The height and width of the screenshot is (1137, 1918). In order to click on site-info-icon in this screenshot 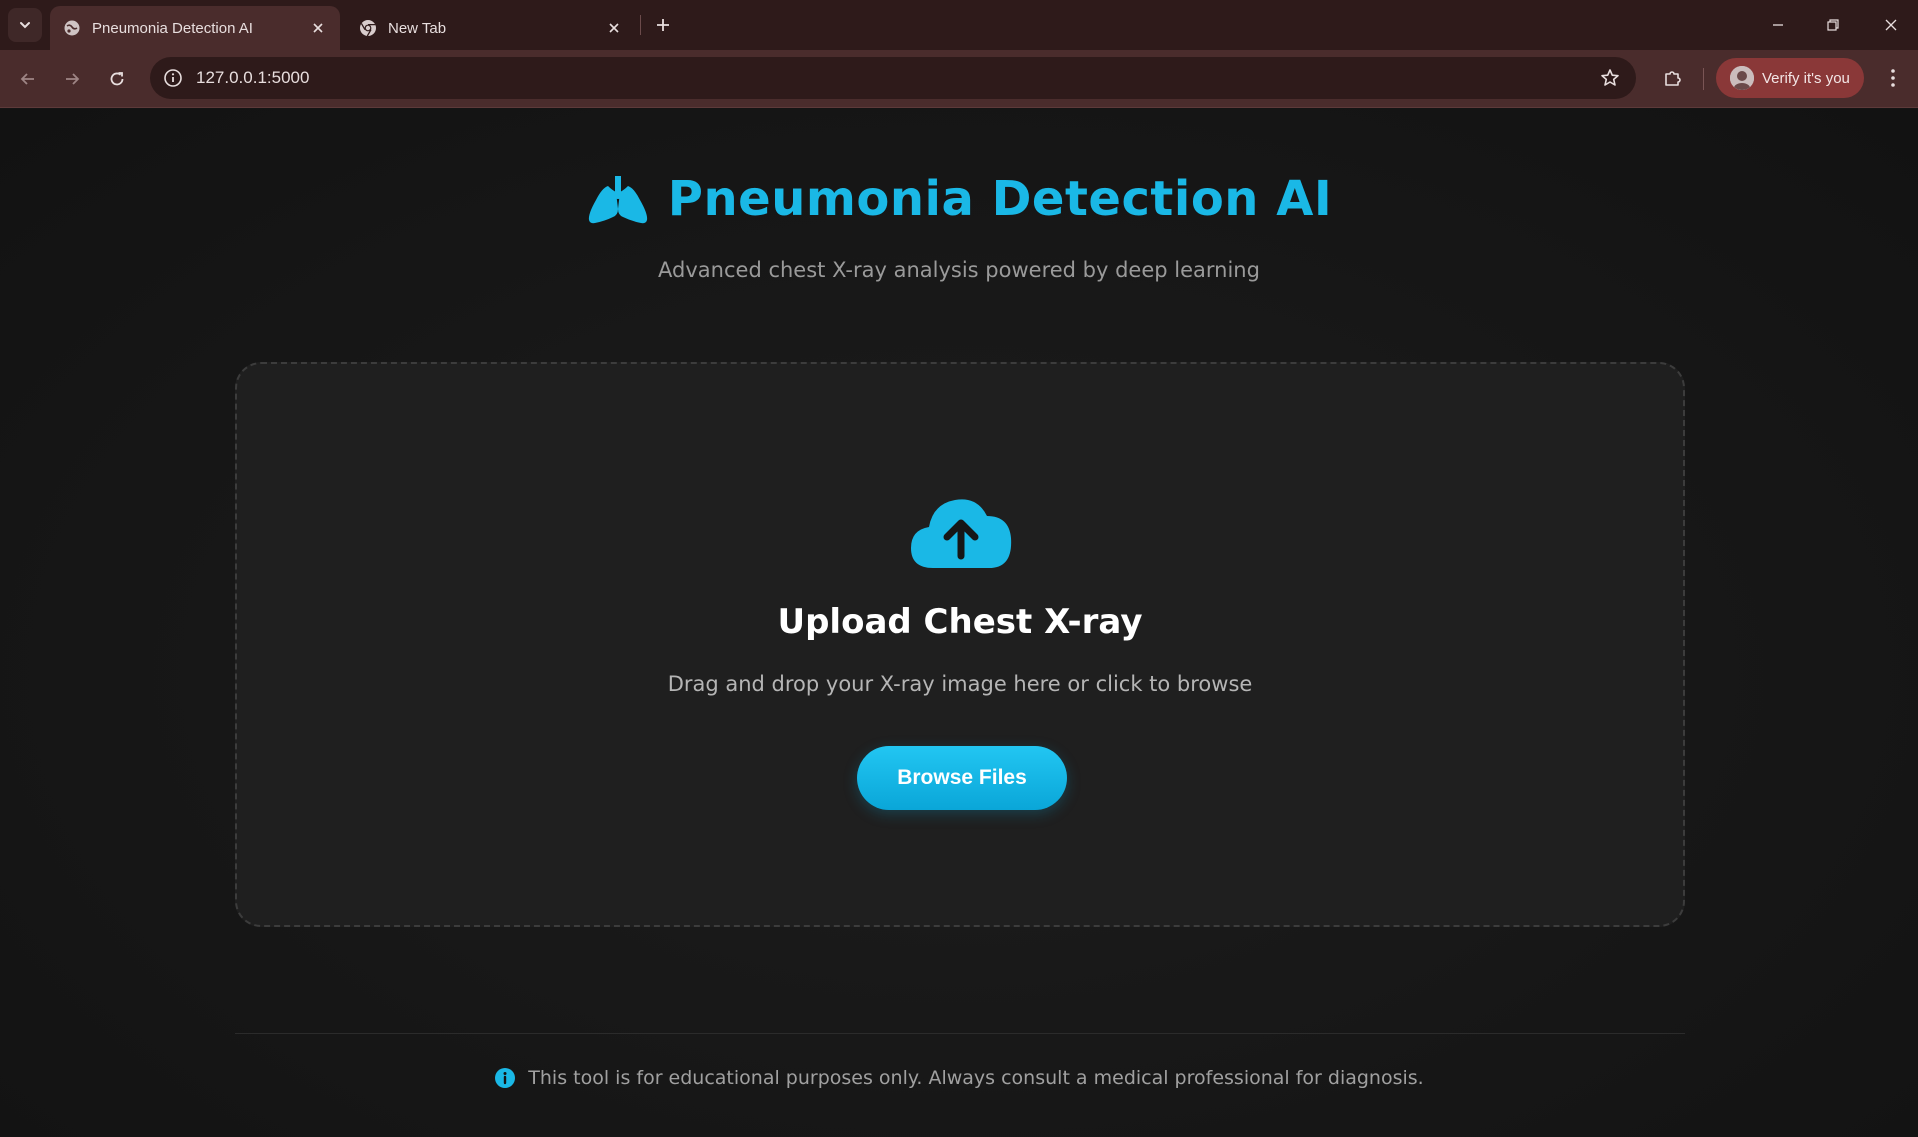, I will do `click(173, 78)`.